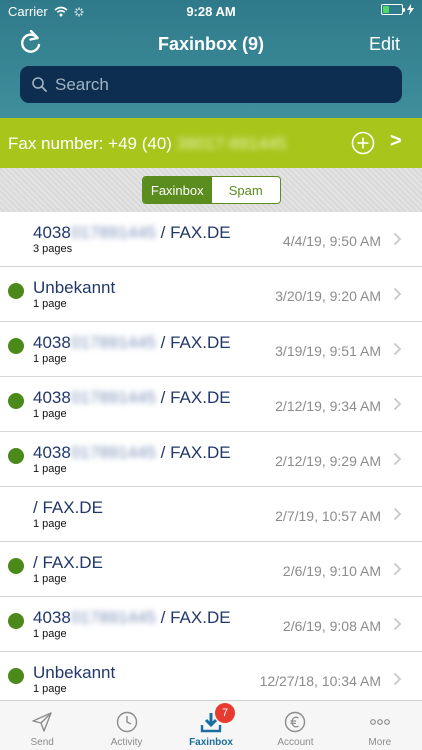  What do you see at coordinates (328, 461) in the screenshot?
I see `item-date: 2/12/19, 9:29 AM` at bounding box center [328, 461].